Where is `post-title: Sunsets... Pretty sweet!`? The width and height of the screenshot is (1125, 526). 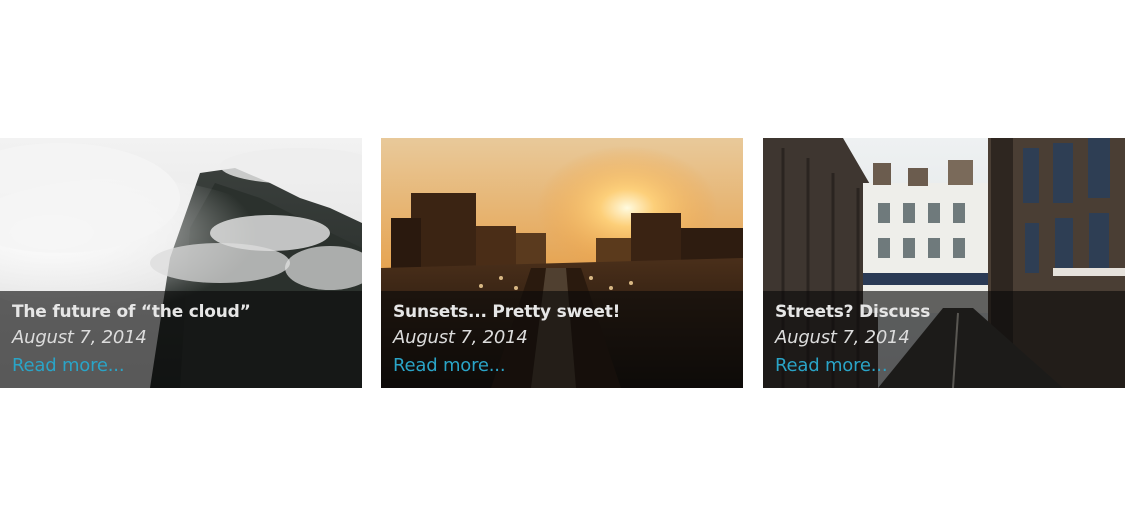
post-title: Sunsets... Pretty sweet! is located at coordinates (563, 312).